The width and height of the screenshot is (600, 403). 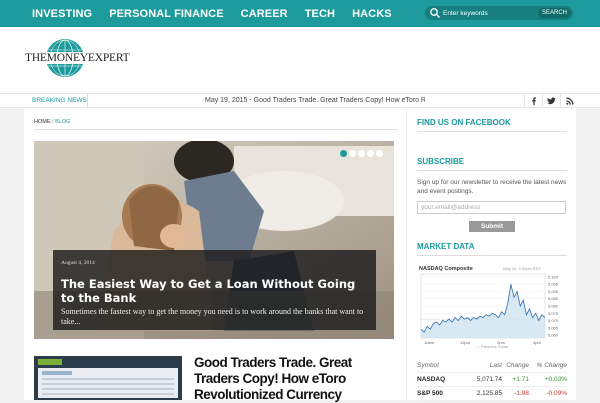 What do you see at coordinates (108, 378) in the screenshot?
I see `post-thumbnail` at bounding box center [108, 378].